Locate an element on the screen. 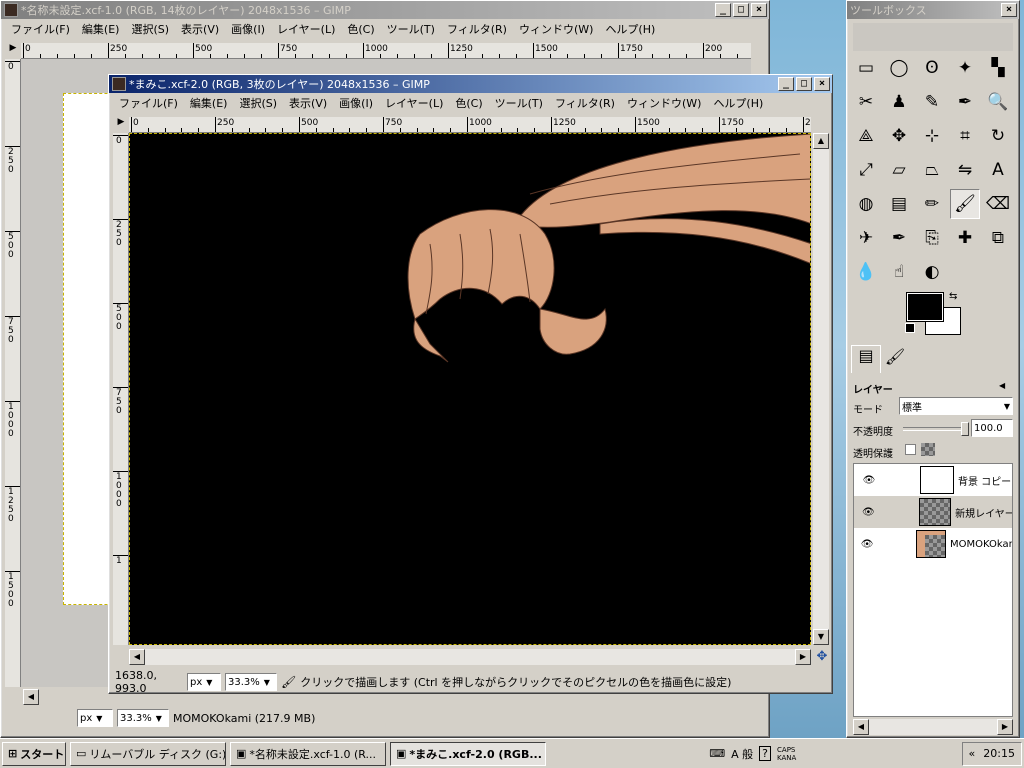  front-unit-select: px ▼ is located at coordinates (204, 682).